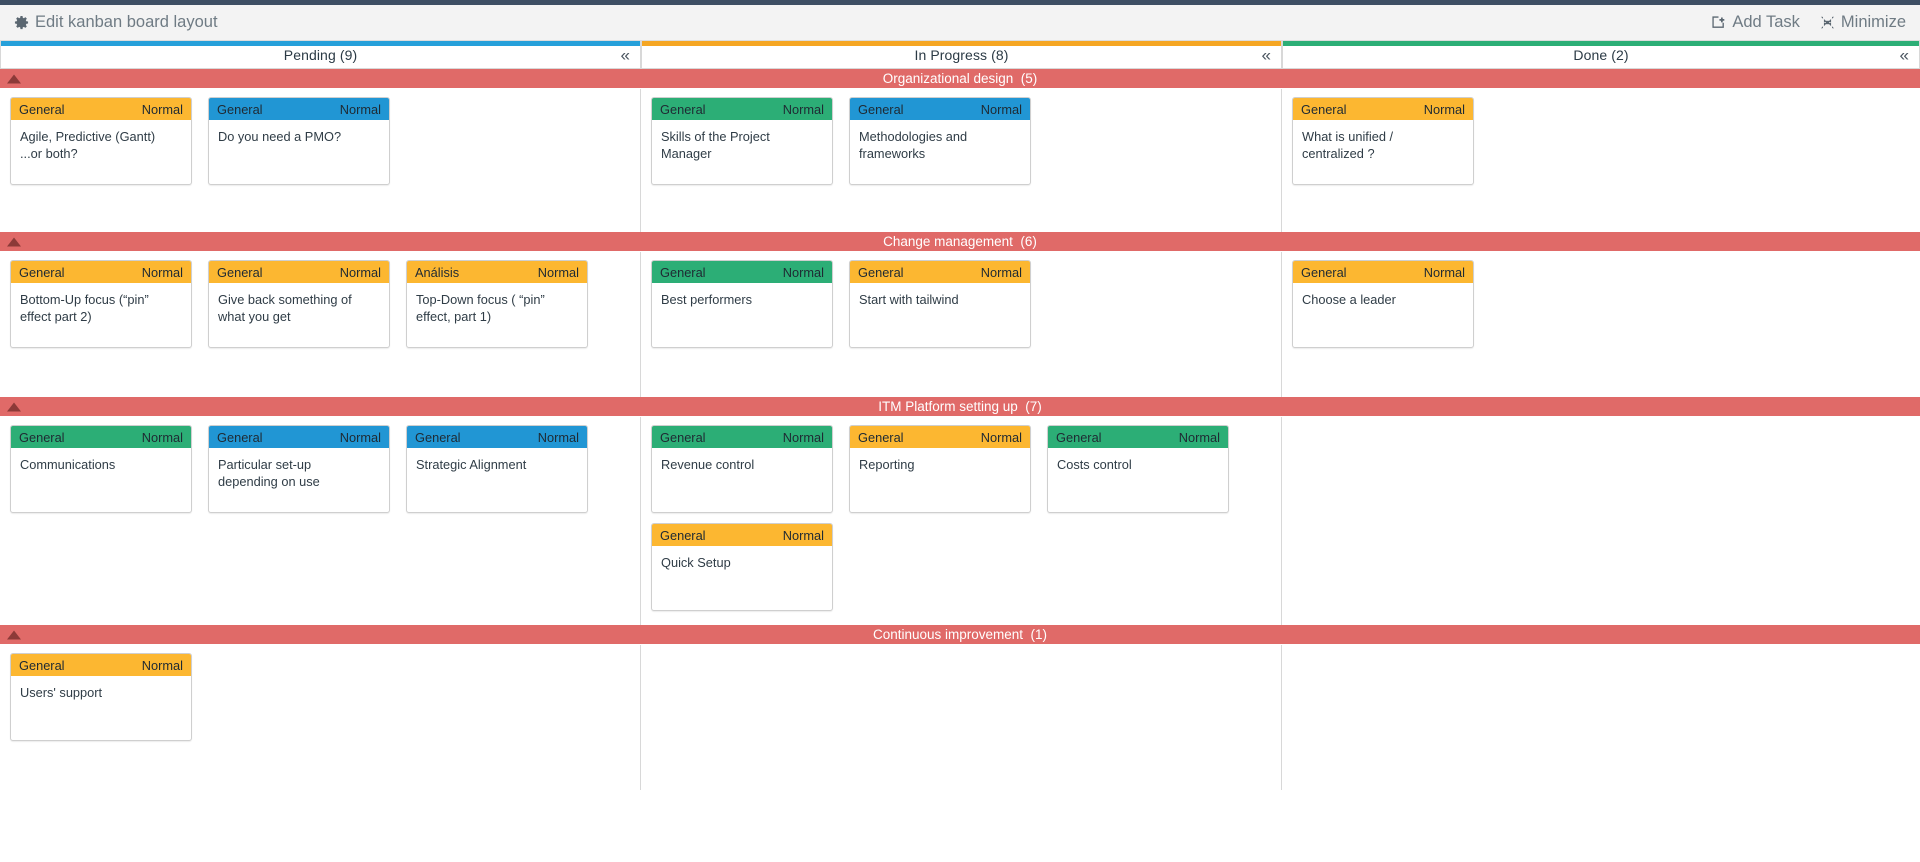 The height and width of the screenshot is (862, 1920). Describe the element at coordinates (913, 145) in the screenshot. I see `task-card-title: Methodologies and frameworks` at that location.